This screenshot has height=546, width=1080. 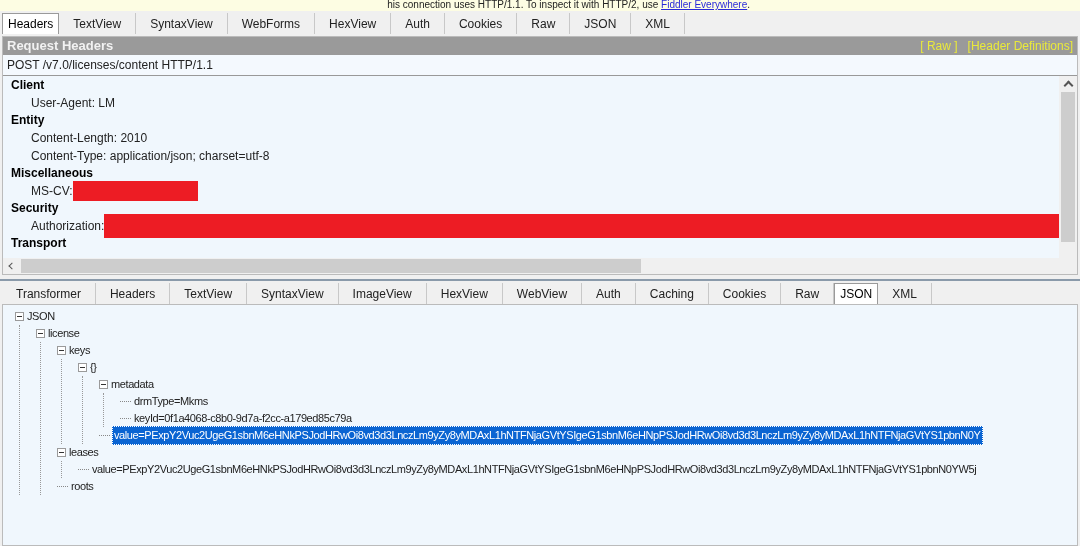 I want to click on tree-node: roots, so click(x=82, y=486).